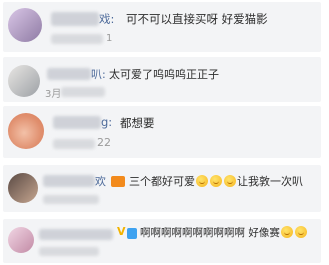 This screenshot has width=329, height=265. I want to click on username-tail: g:, so click(106, 122).